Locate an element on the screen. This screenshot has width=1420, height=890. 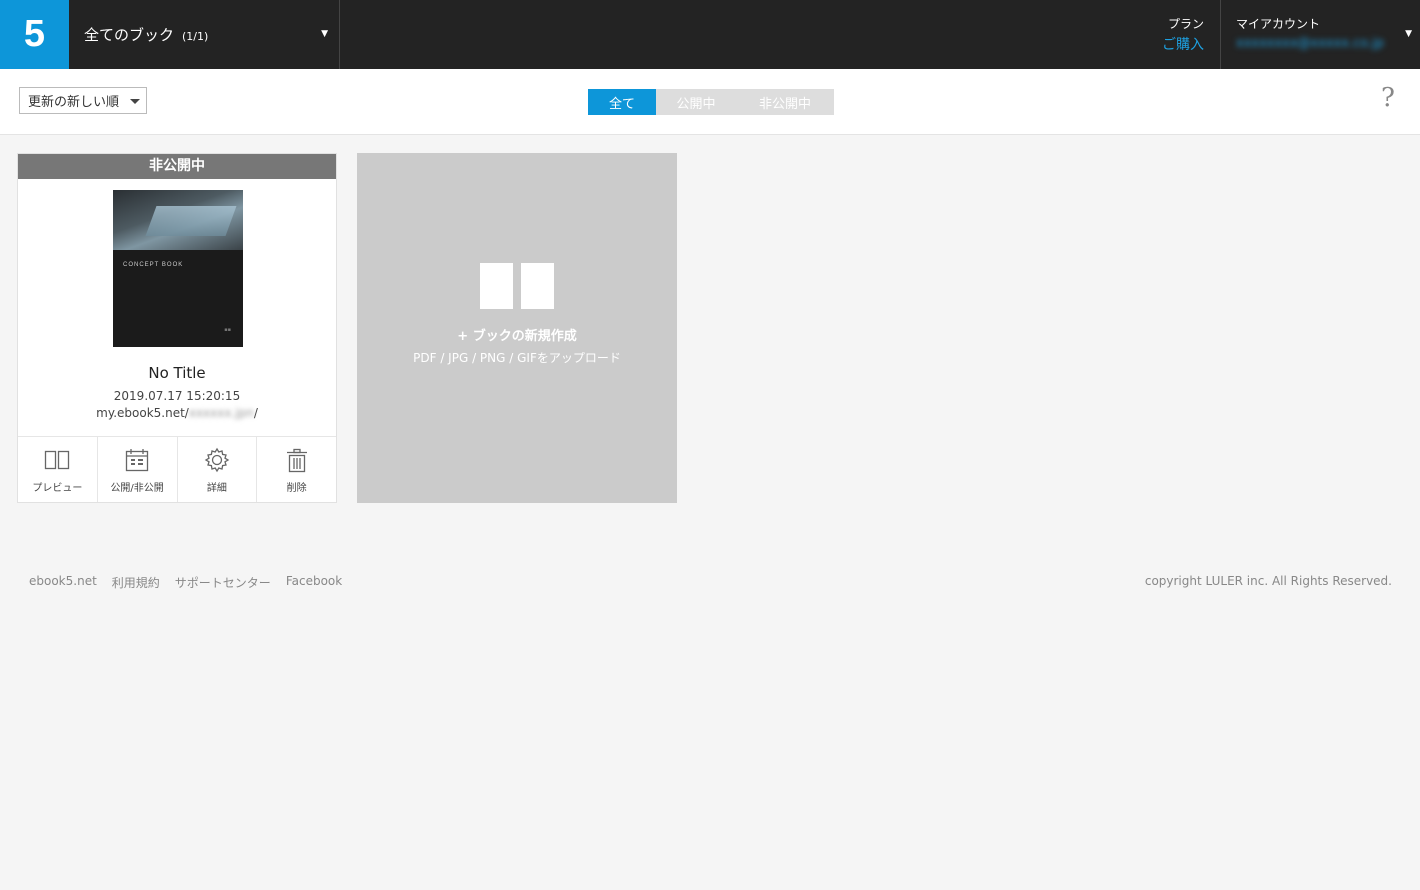
trash-icon is located at coordinates (297, 460).